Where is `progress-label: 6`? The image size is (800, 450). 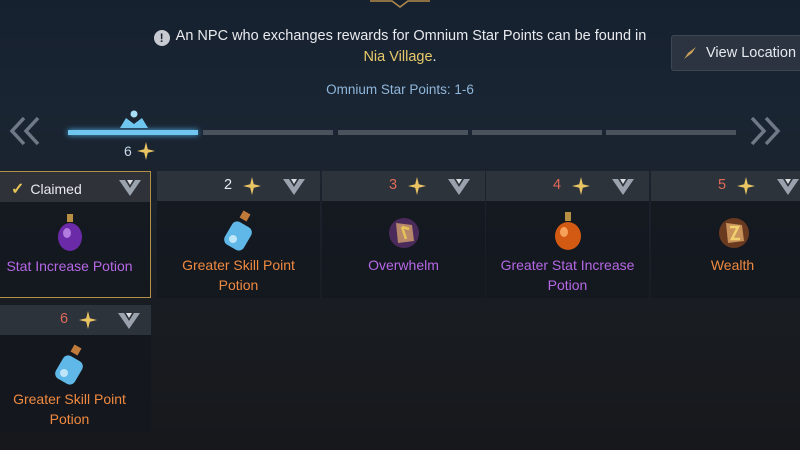
progress-label: 6 is located at coordinates (139, 151).